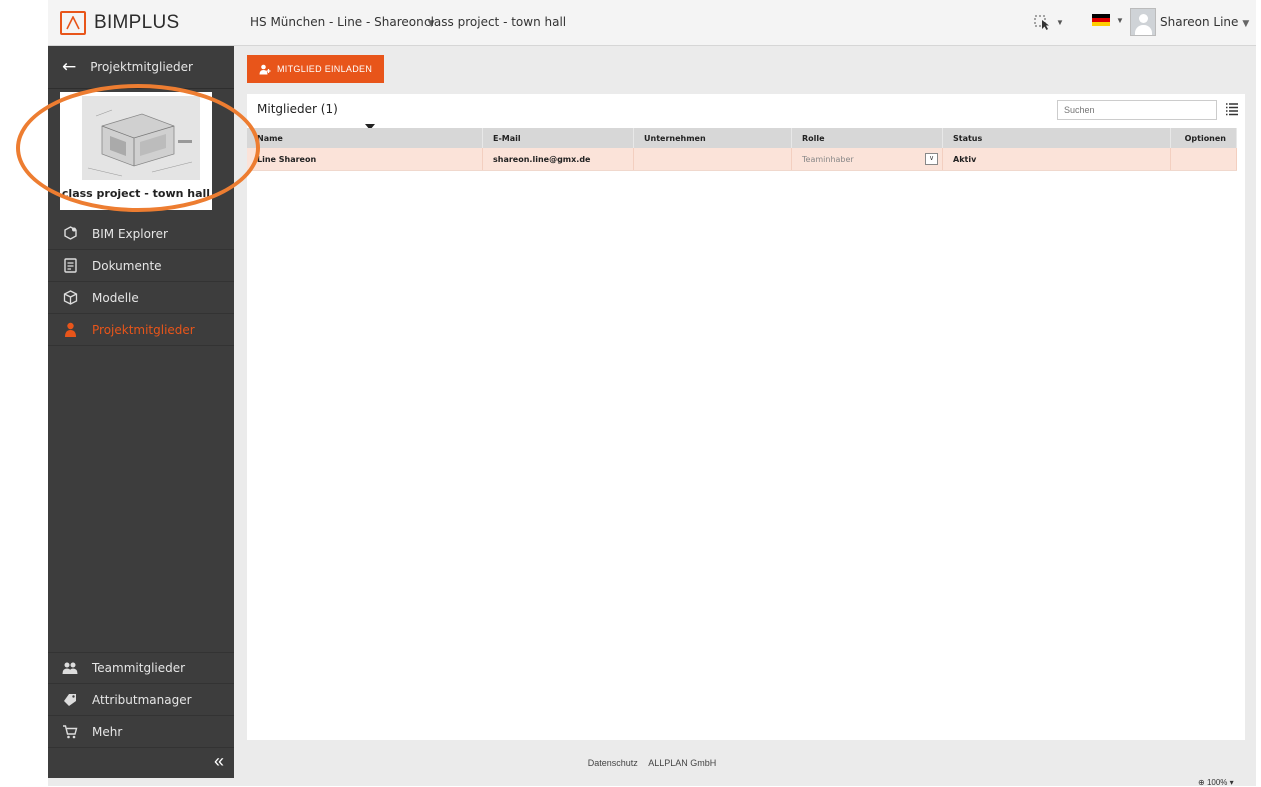 This screenshot has width=1261, height=787. What do you see at coordinates (130, 233) in the screenshot?
I see `sidebar-item-label: BIM Explorer` at bounding box center [130, 233].